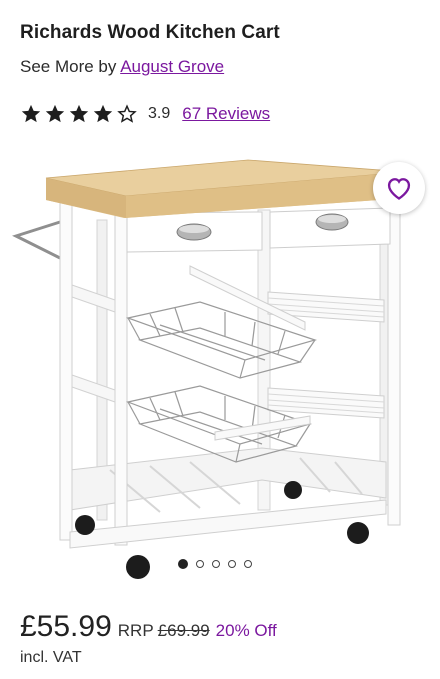 This screenshot has height=679, width=440. Describe the element at coordinates (172, 66) in the screenshot. I see `brand-link: August Grove` at that location.